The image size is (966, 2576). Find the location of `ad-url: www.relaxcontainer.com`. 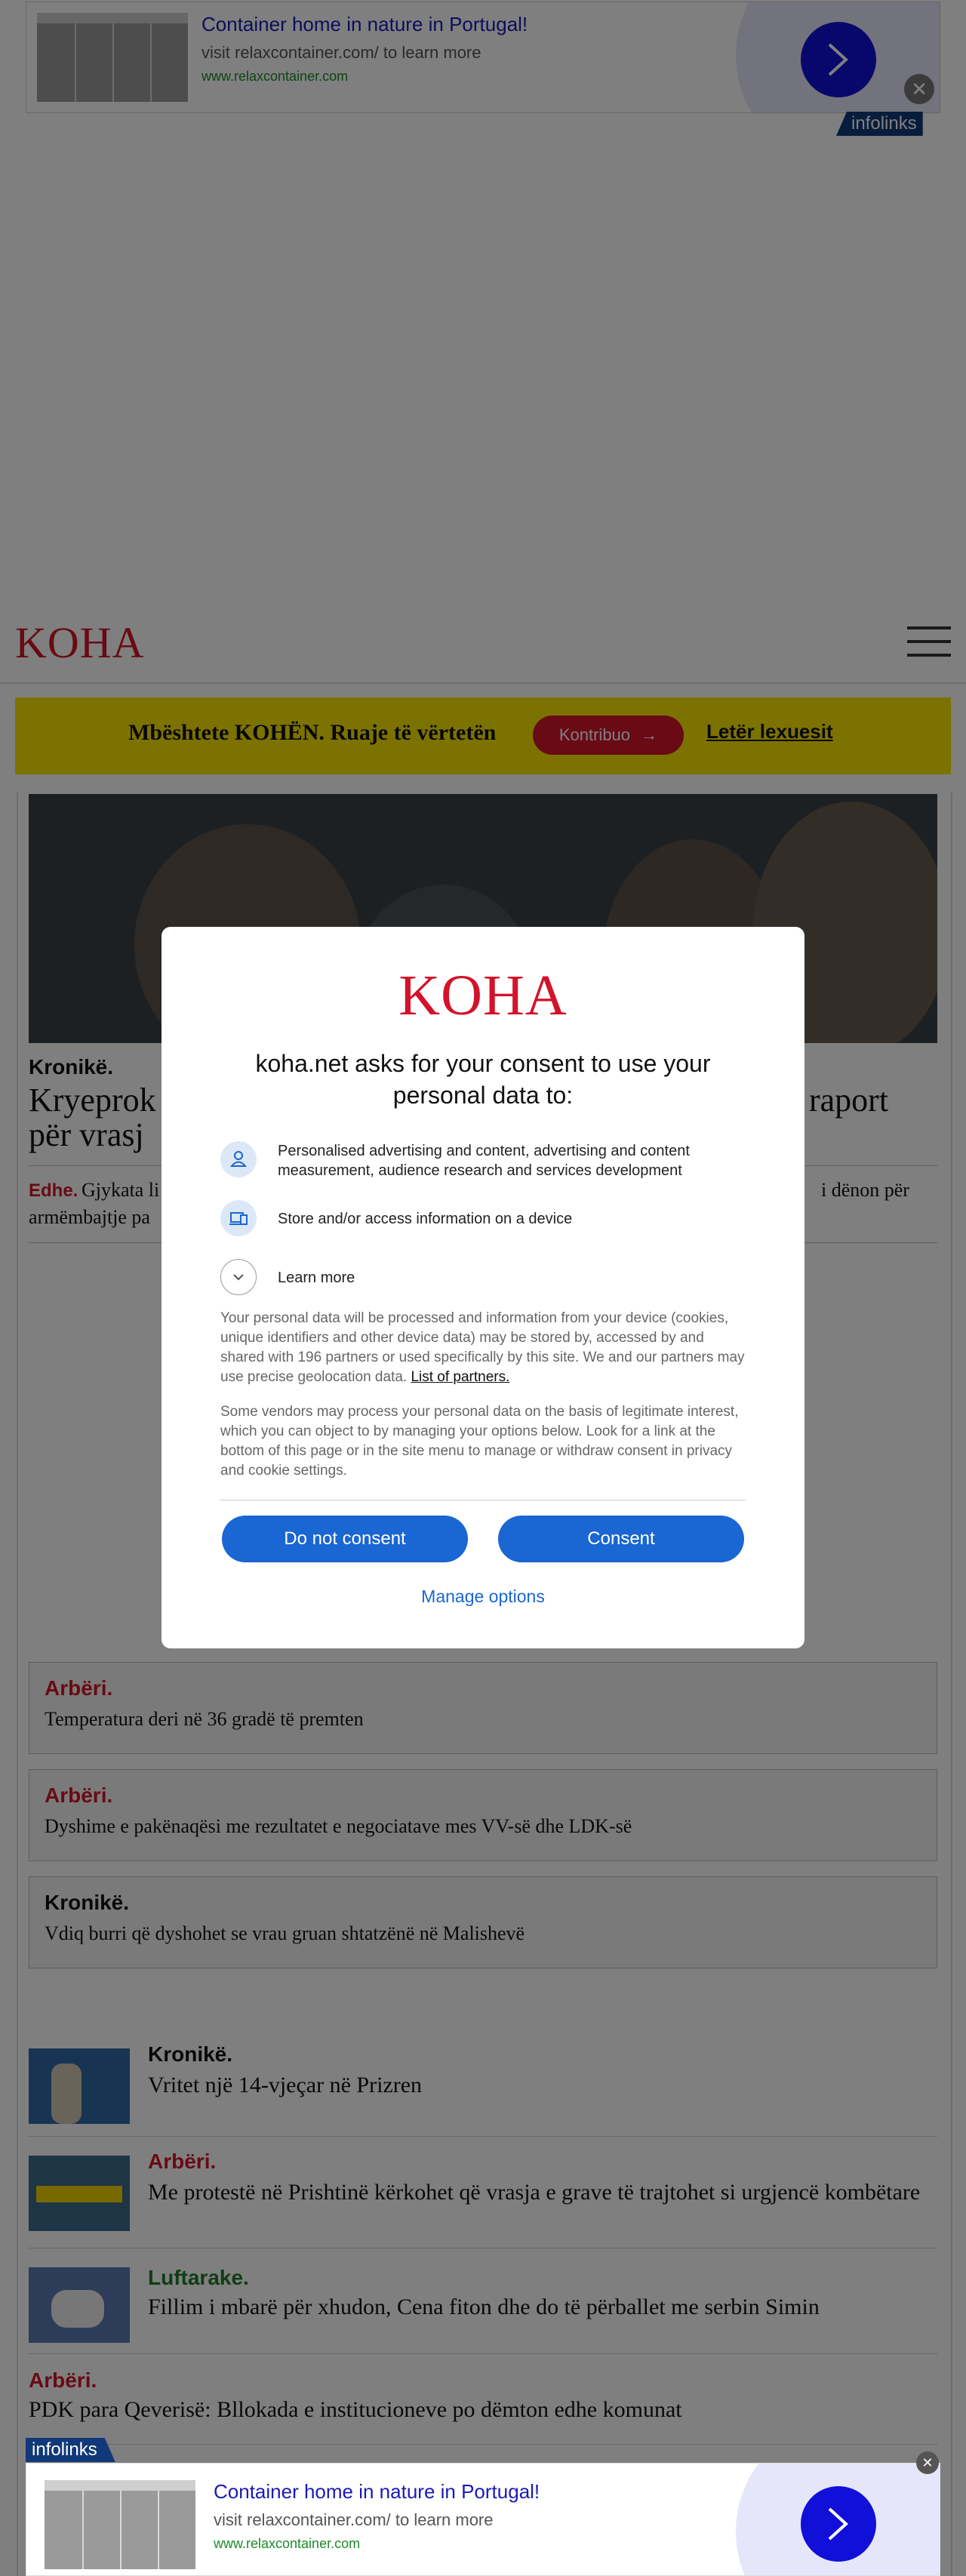

ad-url: www.relaxcontainer.com is located at coordinates (287, 2544).